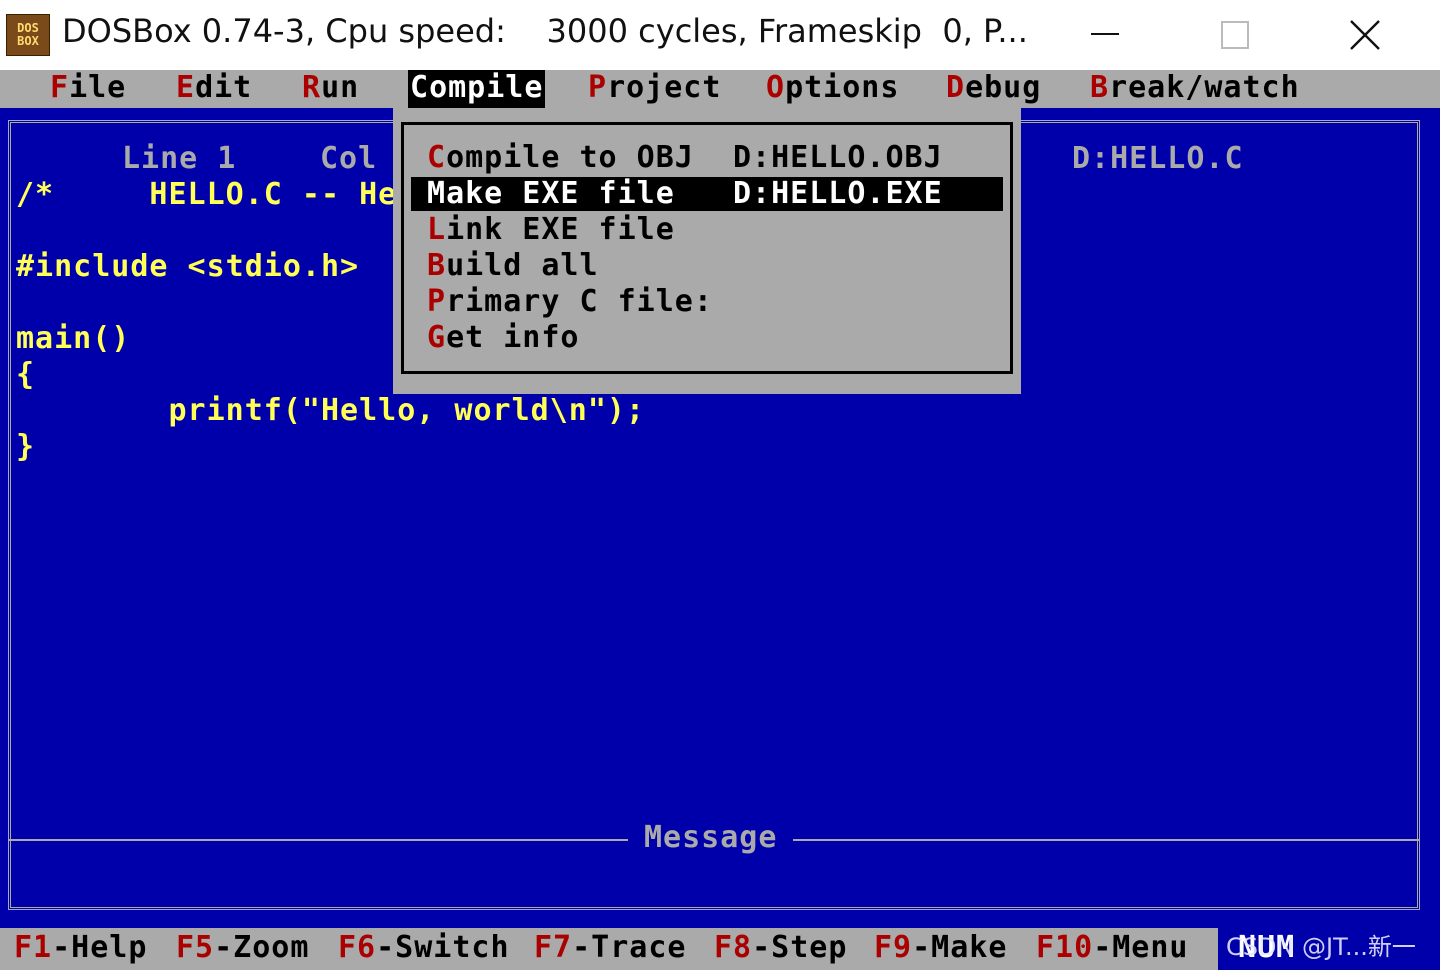 The width and height of the screenshot is (1440, 970). Describe the element at coordinates (73, 338) in the screenshot. I see `code-line: main()` at that location.